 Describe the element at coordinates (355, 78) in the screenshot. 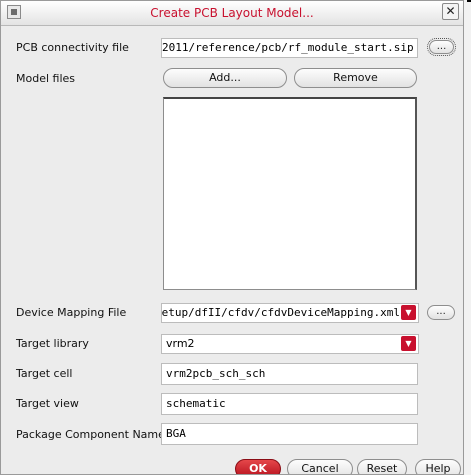

I see `remove-model-file-button: Remove` at that location.